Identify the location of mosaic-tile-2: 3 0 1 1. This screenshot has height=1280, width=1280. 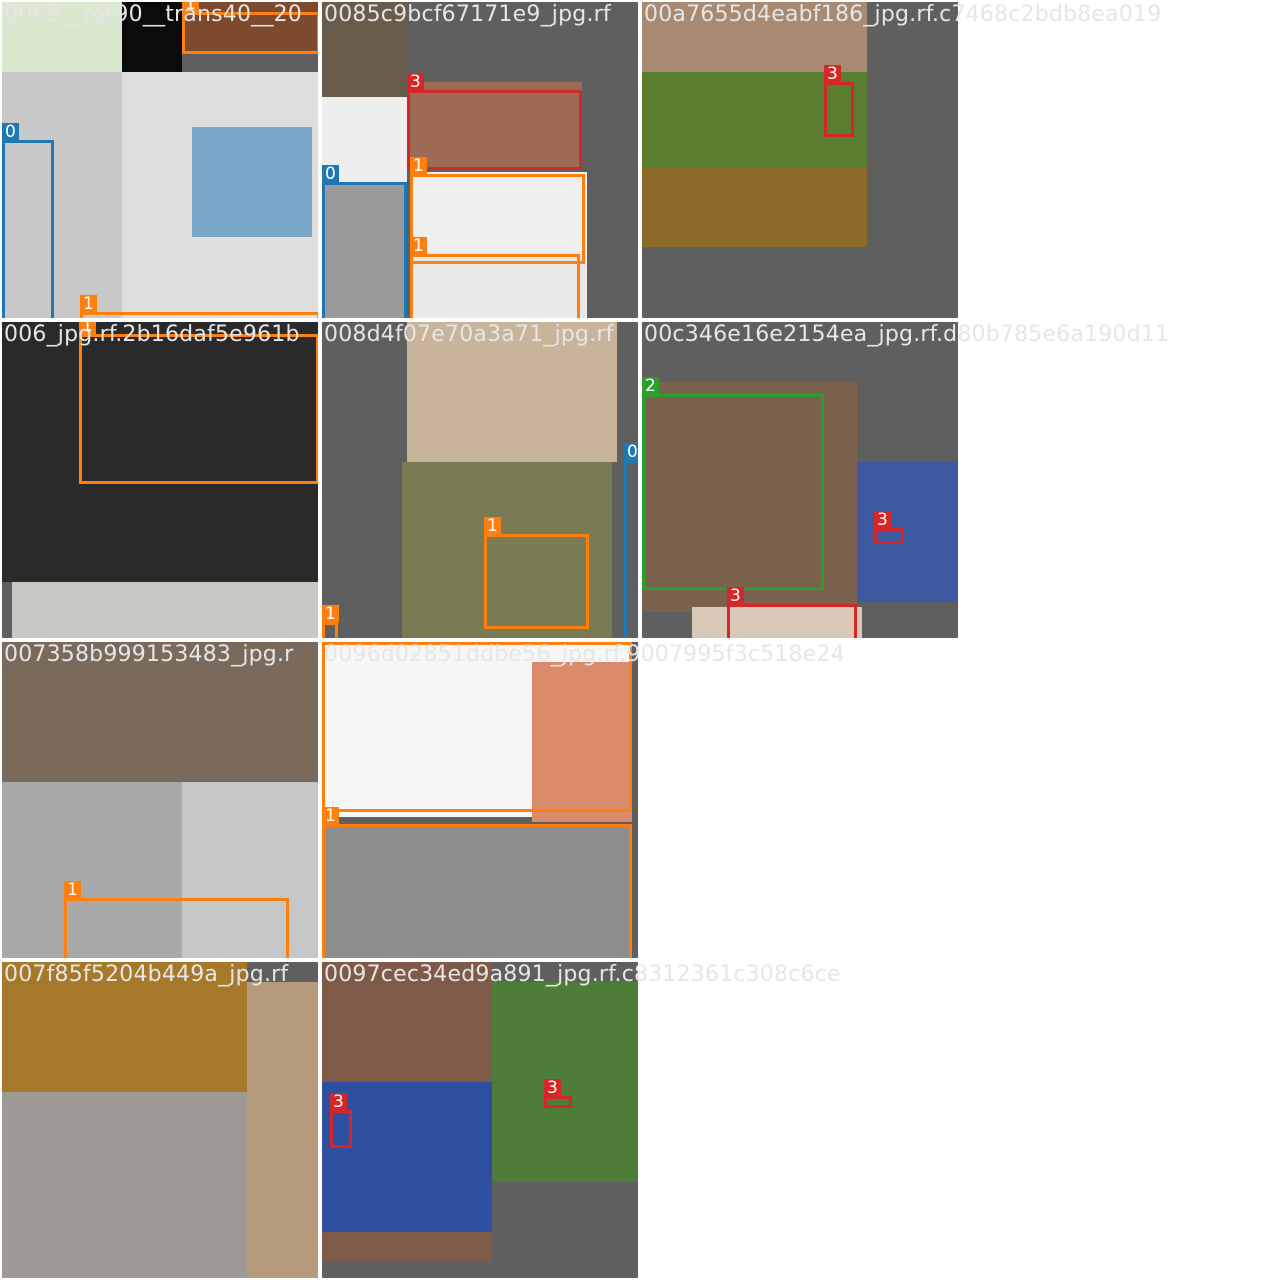
(480, 160).